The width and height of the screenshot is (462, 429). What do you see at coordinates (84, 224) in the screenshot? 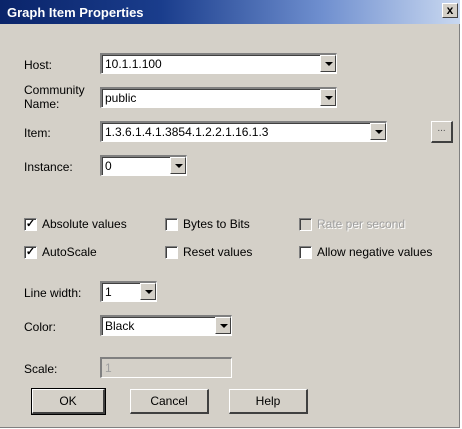
I see `absolute-values-label: Absolute values` at bounding box center [84, 224].